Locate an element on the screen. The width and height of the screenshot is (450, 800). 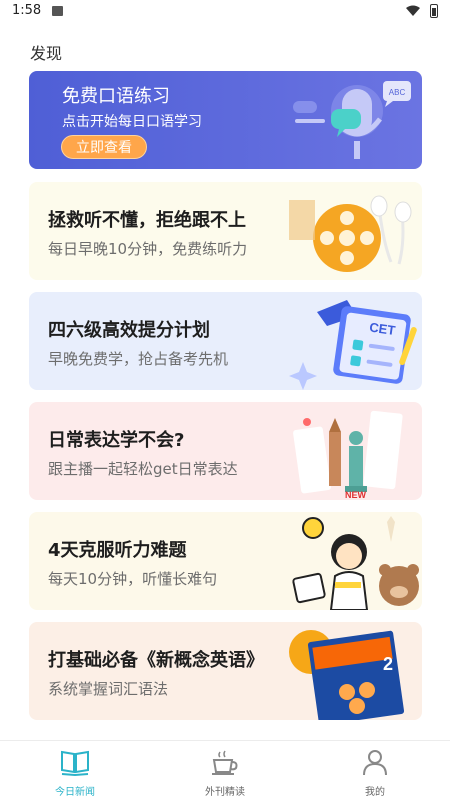
cet-plan-card: 四六级高效提分计划 早晚免费学，抢占备考先机 CET is located at coordinates (225, 341).